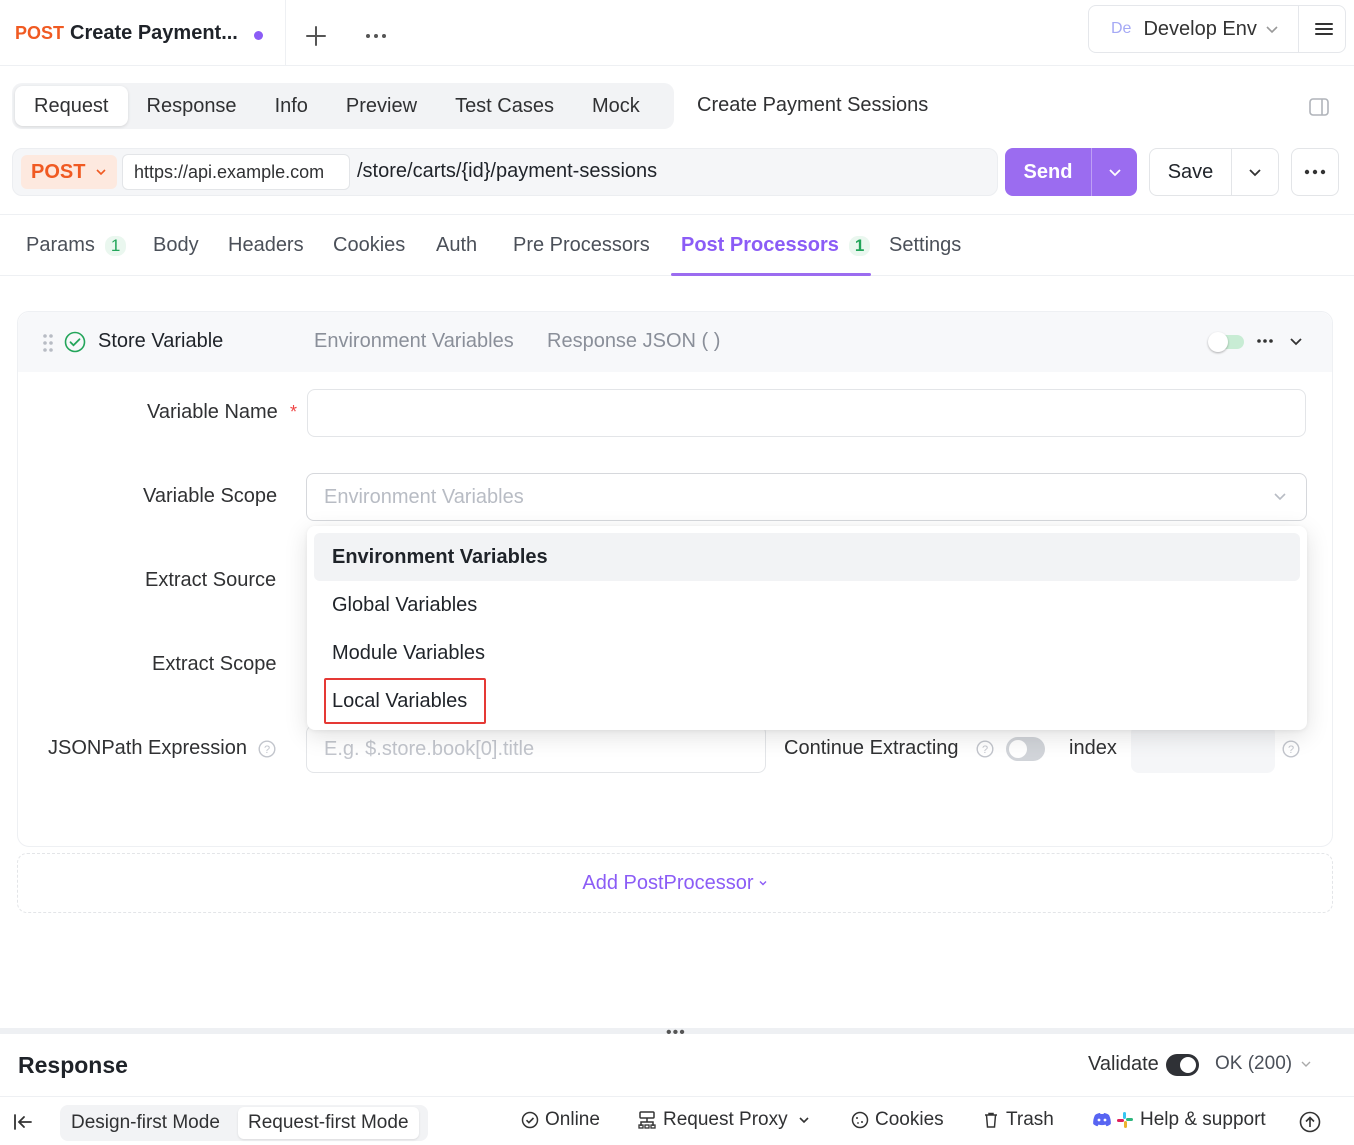 The image size is (1354, 1145). What do you see at coordinates (1315, 172) in the screenshot?
I see `more-actions-icon` at bounding box center [1315, 172].